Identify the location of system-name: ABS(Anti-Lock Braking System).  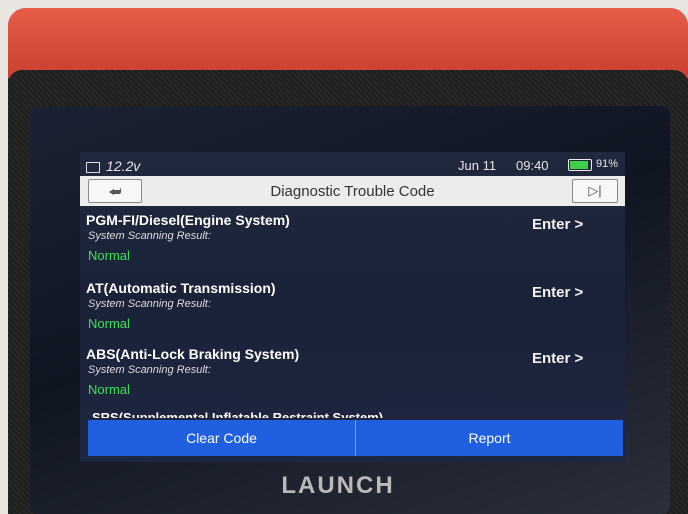
(193, 354).